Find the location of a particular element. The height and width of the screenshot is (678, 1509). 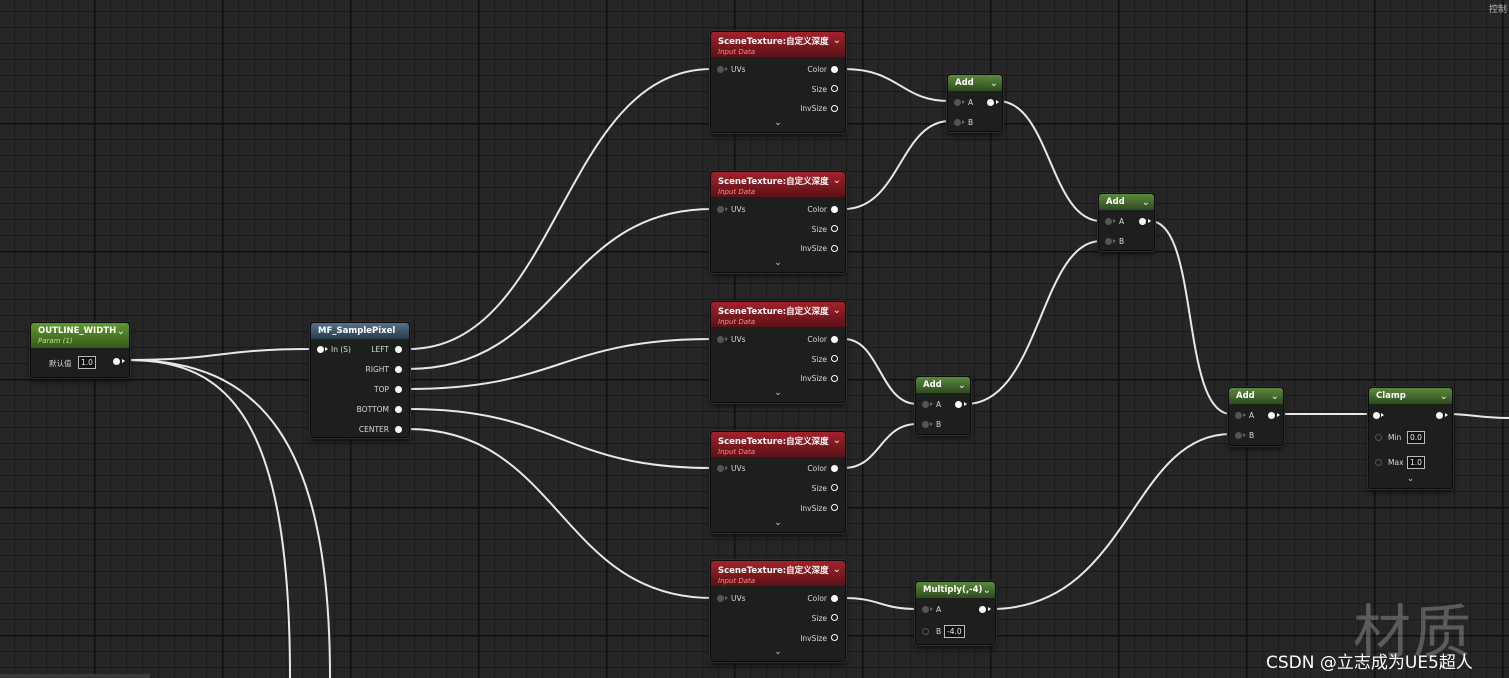

node-header: Multiply(,-4) ⌄ is located at coordinates (955, 590).